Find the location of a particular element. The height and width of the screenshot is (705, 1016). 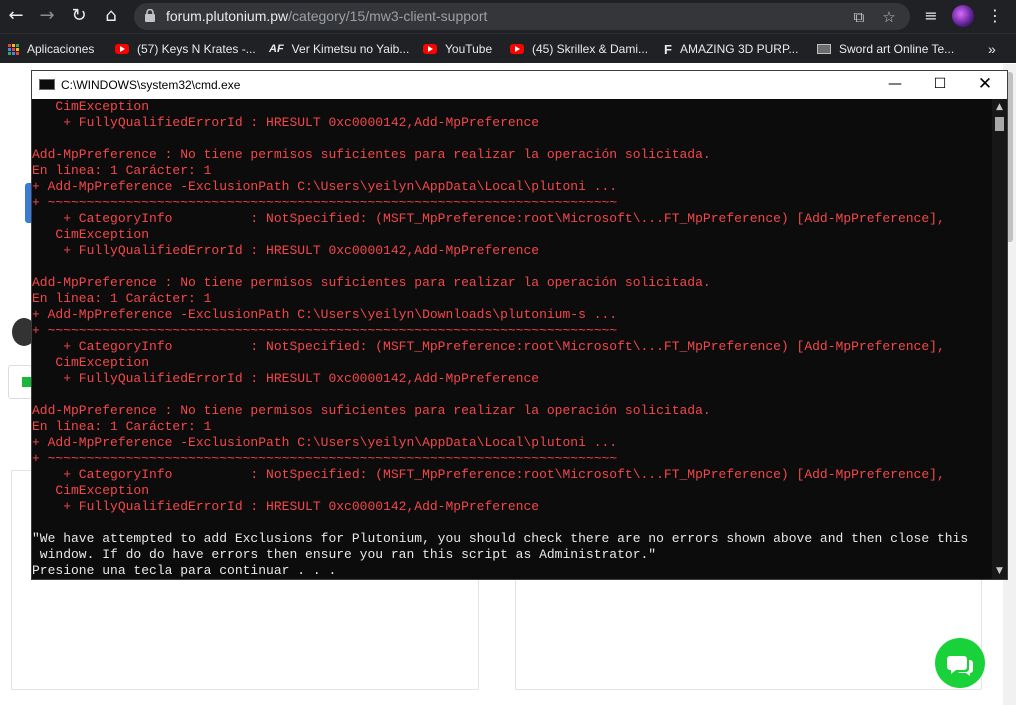

f-logo-icon: F is located at coordinates (668, 49).